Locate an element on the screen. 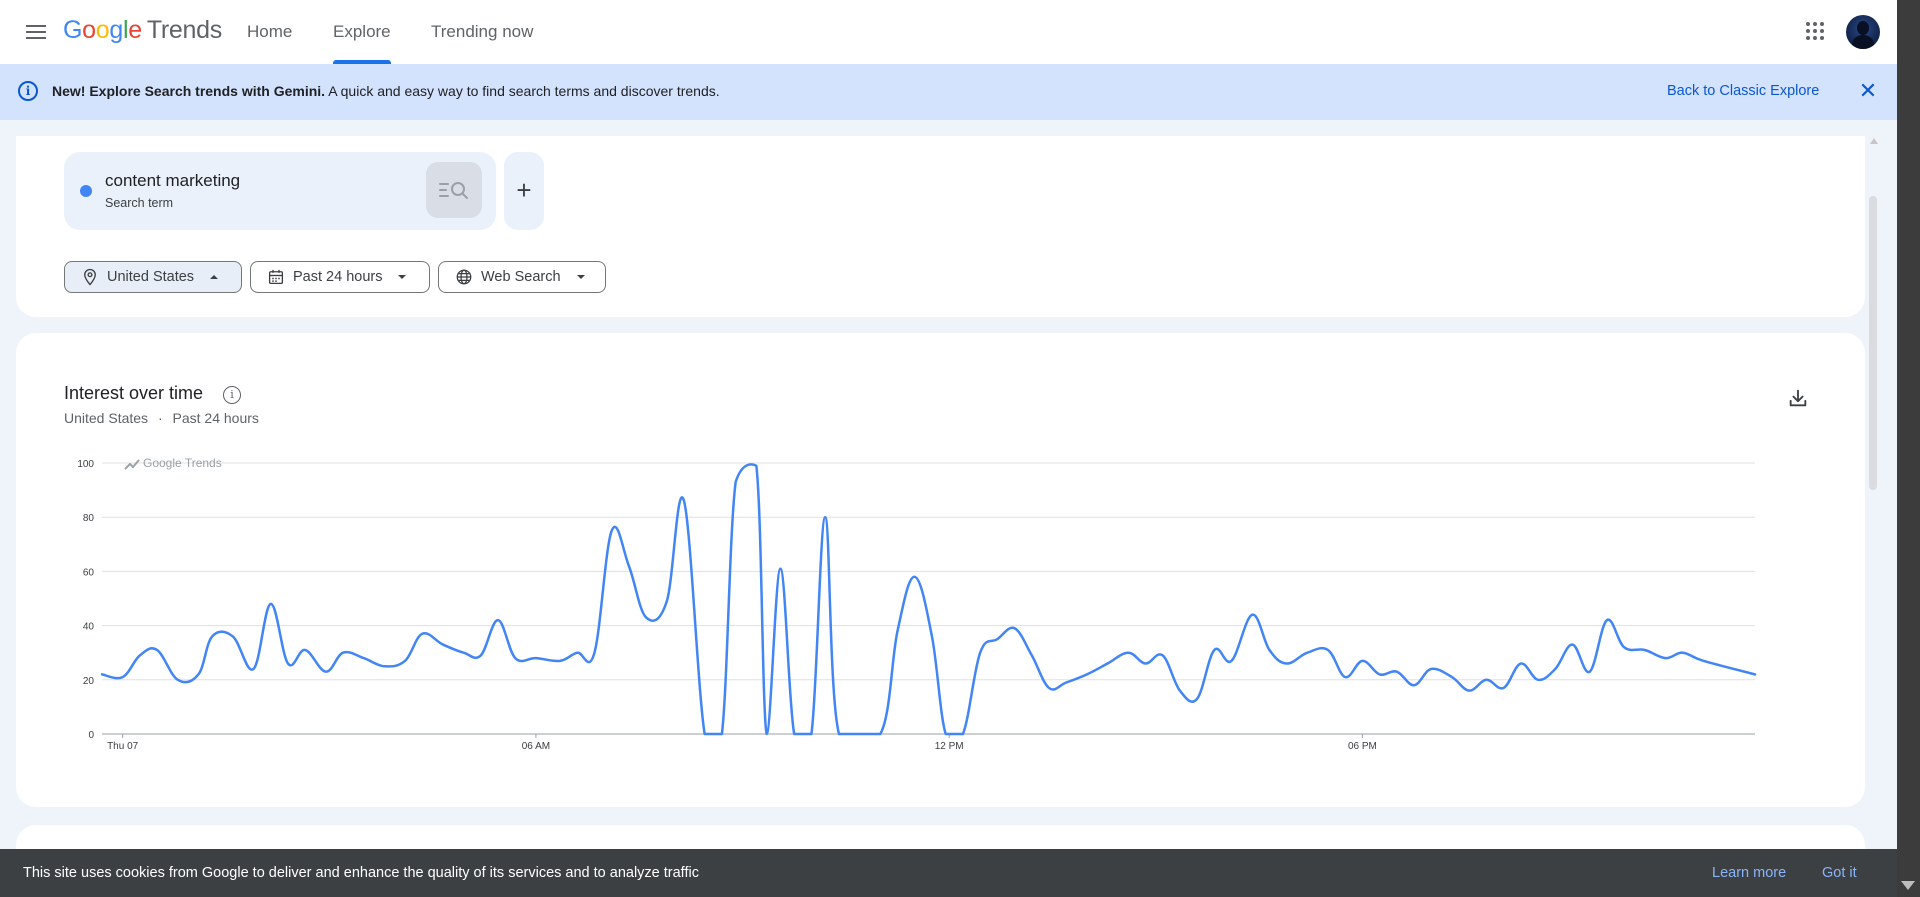 The height and width of the screenshot is (897, 1920). got-it-button: Got it is located at coordinates (1839, 873).